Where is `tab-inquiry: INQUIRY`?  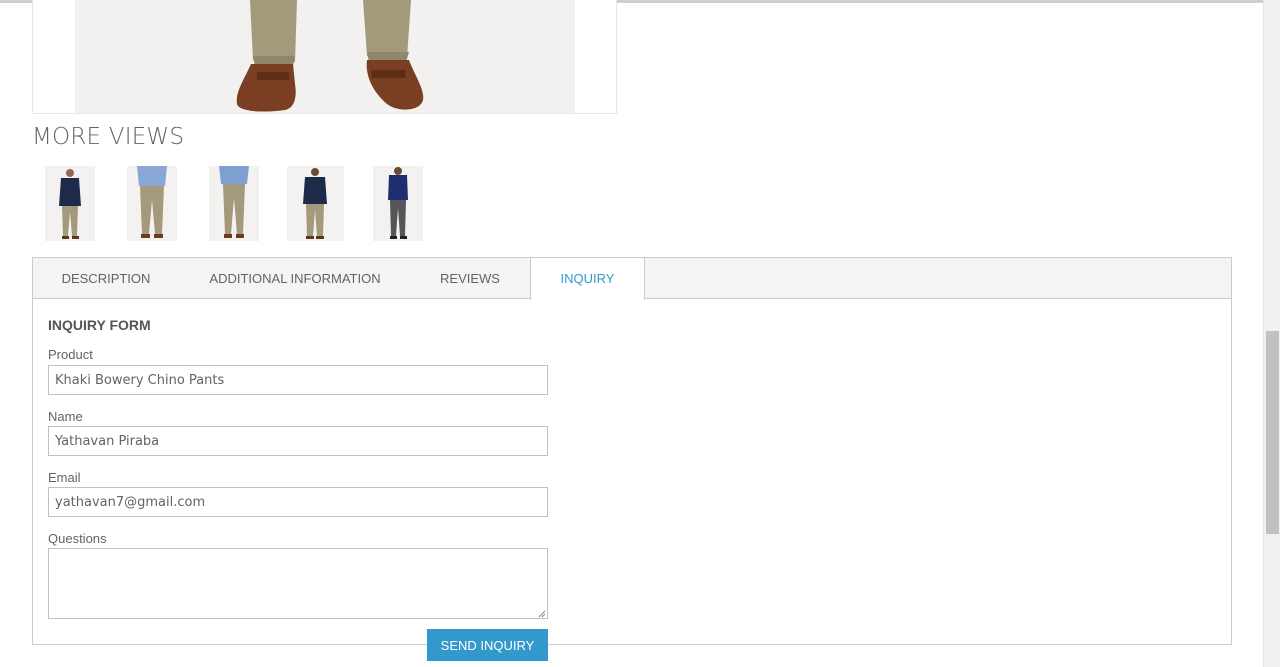
tab-inquiry: INQUIRY is located at coordinates (587, 279).